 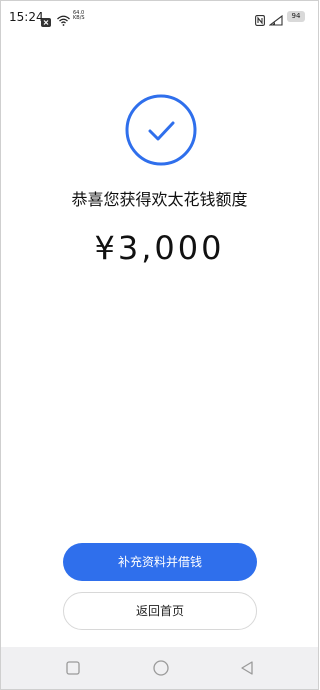 I want to click on home-button, so click(x=160, y=668).